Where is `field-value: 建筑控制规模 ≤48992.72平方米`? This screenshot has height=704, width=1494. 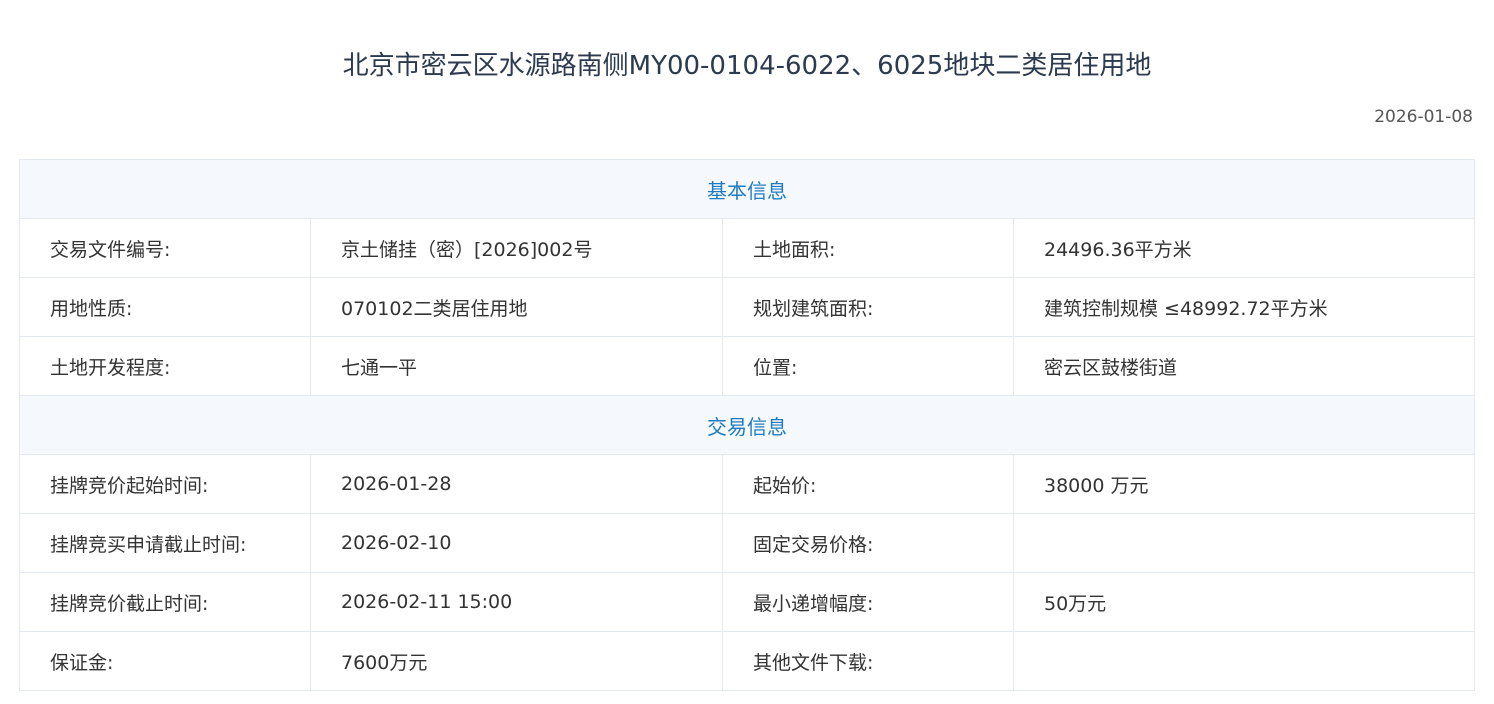 field-value: 建筑控制规模 ≤48992.72平方米 is located at coordinates (1244, 307).